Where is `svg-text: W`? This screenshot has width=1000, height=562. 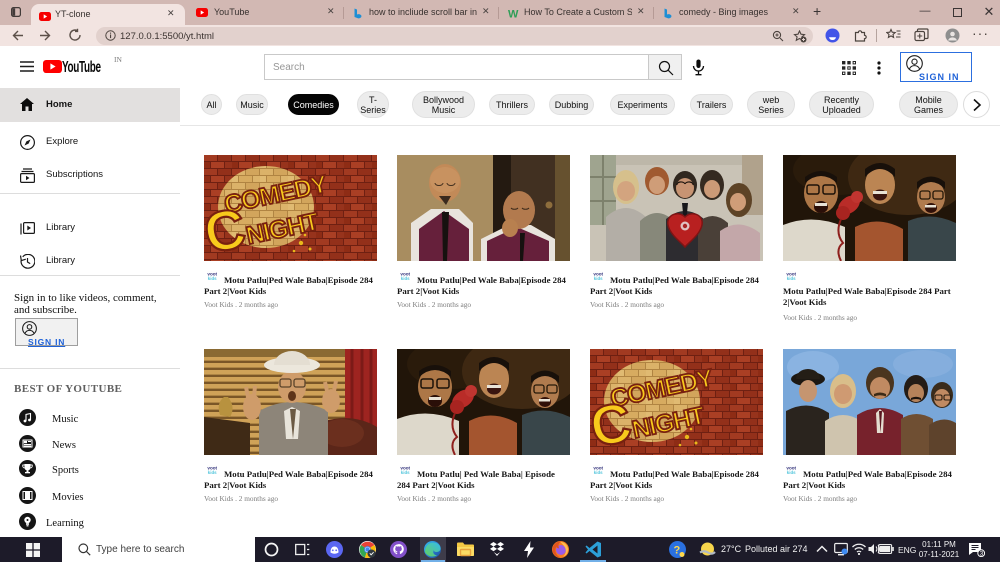 svg-text: W is located at coordinates (513, 14).